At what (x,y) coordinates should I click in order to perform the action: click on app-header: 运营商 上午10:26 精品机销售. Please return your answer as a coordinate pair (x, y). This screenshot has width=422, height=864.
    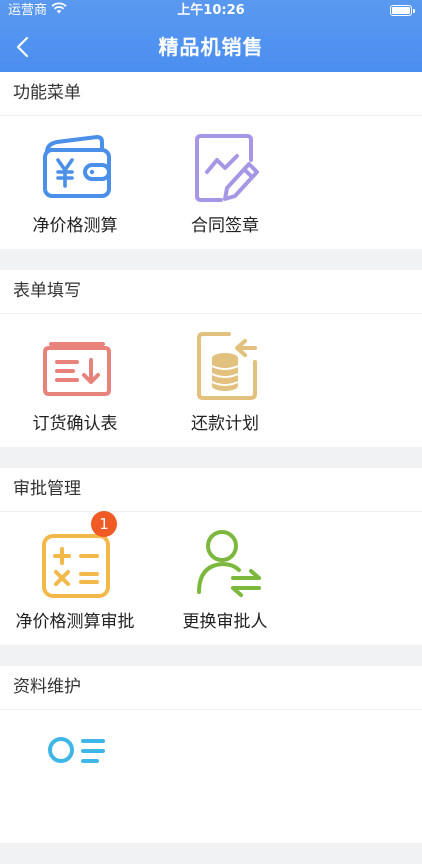
    Looking at the image, I should click on (211, 36).